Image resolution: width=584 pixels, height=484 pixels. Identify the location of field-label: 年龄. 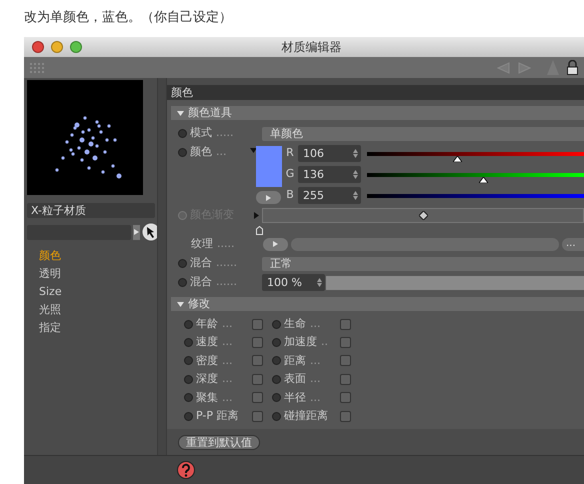
(207, 323).